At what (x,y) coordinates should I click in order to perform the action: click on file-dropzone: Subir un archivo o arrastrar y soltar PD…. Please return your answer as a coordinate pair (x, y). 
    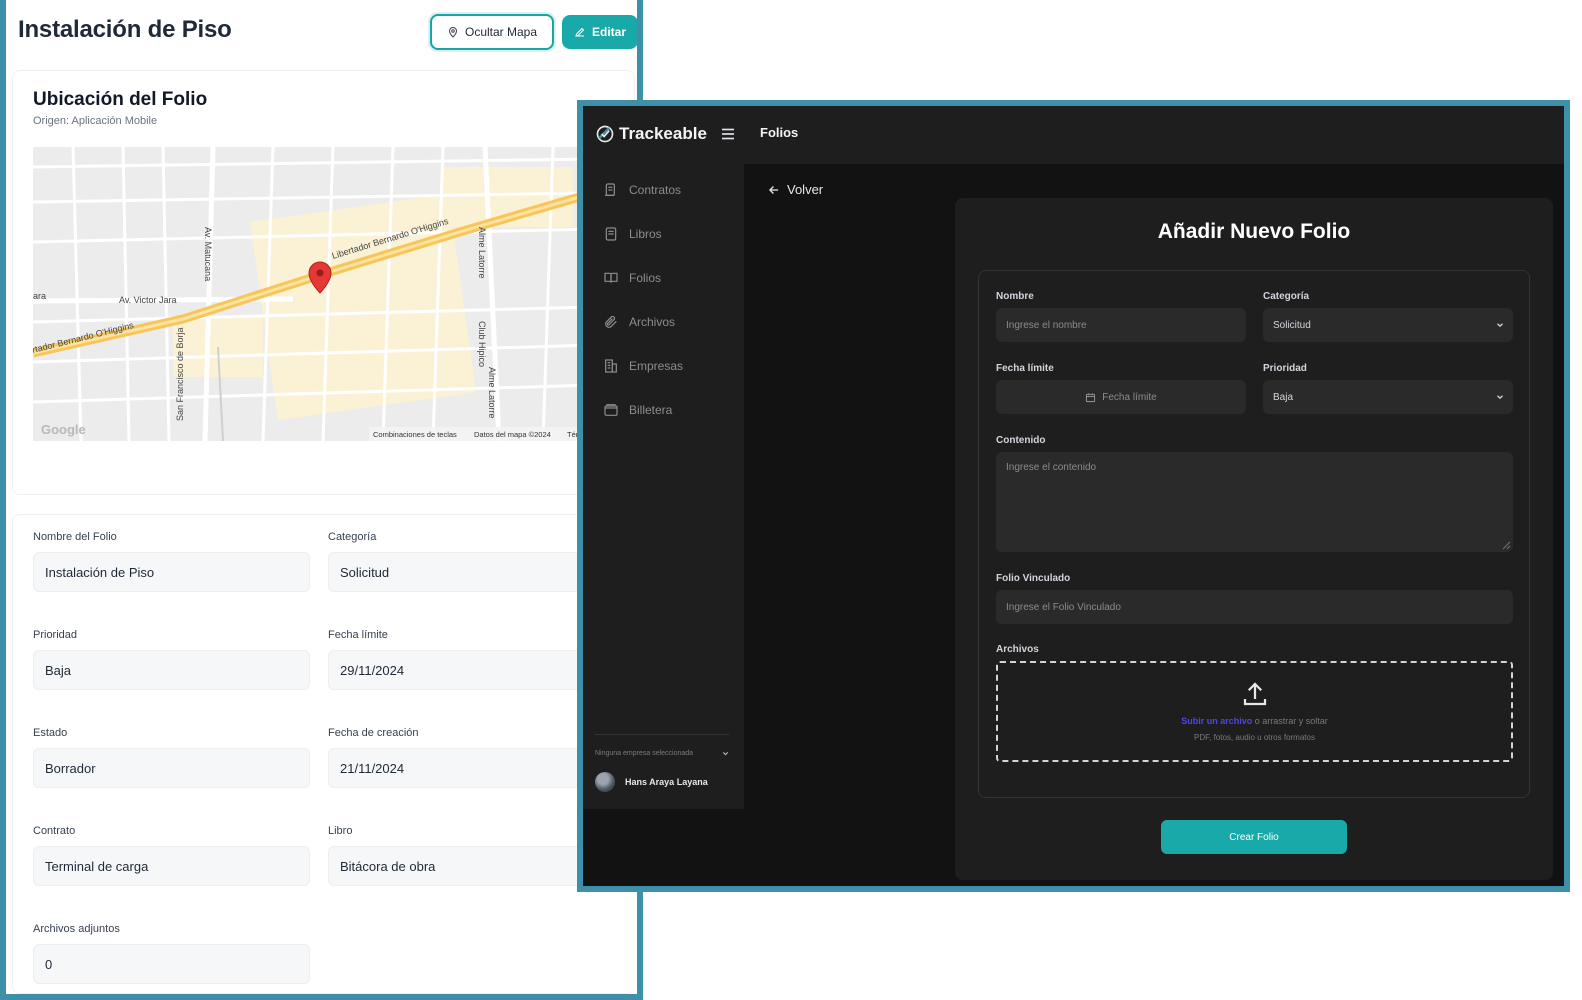
    Looking at the image, I should click on (1254, 711).